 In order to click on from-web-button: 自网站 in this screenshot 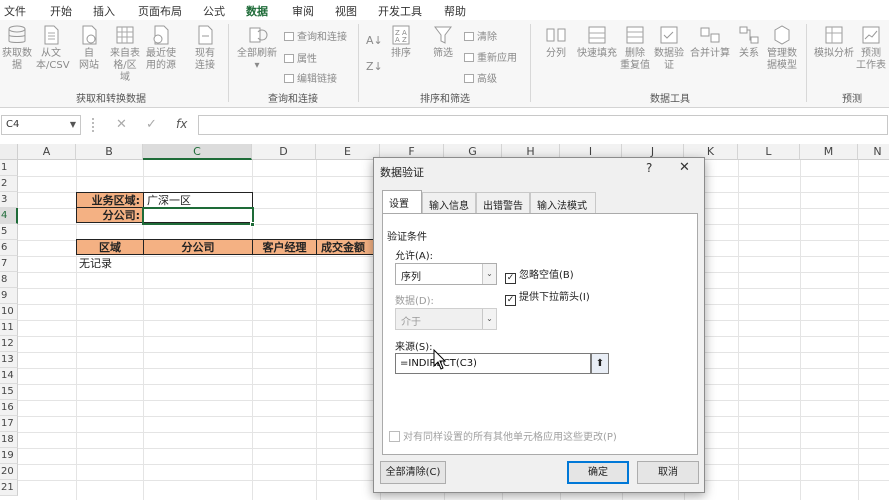, I will do `click(89, 48)`.